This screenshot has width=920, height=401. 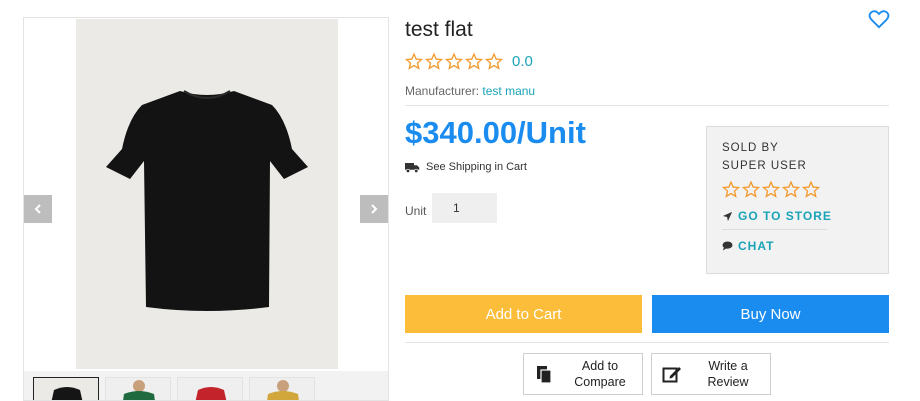 I want to click on add-to-cart-button: Add to Cart, so click(x=523, y=314).